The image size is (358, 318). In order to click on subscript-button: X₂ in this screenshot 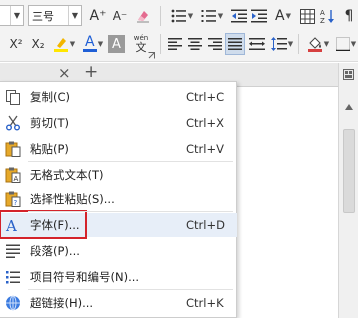, I will do `click(38, 44)`.